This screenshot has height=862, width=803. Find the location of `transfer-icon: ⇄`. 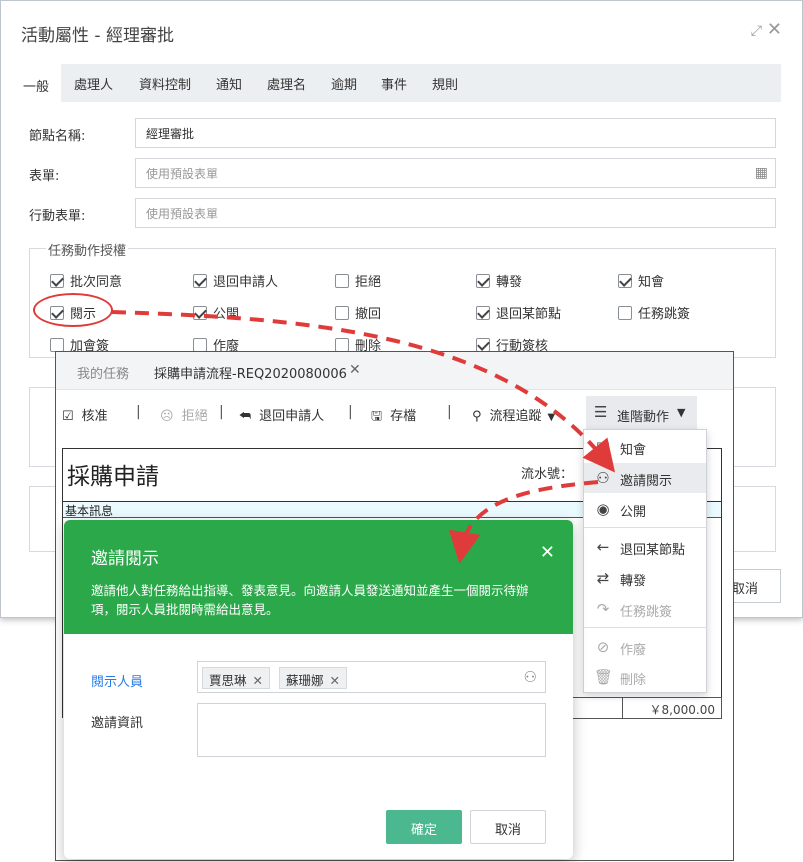

transfer-icon: ⇄ is located at coordinates (603, 578).